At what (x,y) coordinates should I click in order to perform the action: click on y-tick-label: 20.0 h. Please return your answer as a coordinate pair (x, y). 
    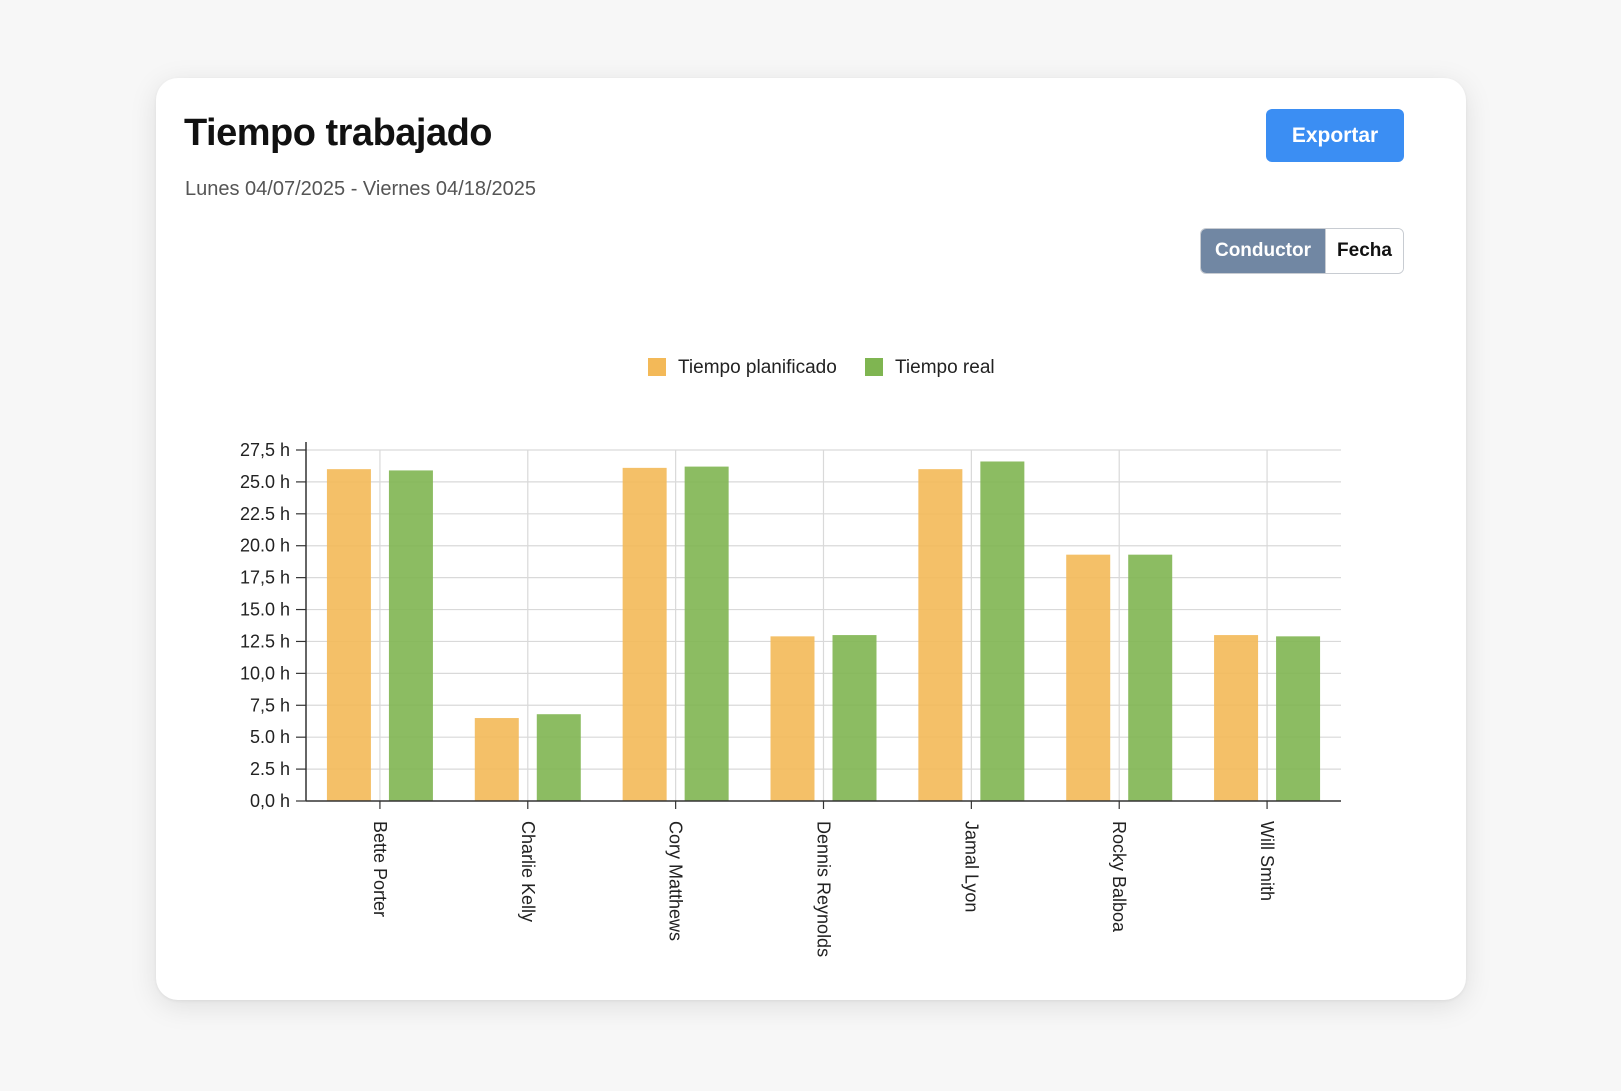
    Looking at the image, I should click on (265, 546).